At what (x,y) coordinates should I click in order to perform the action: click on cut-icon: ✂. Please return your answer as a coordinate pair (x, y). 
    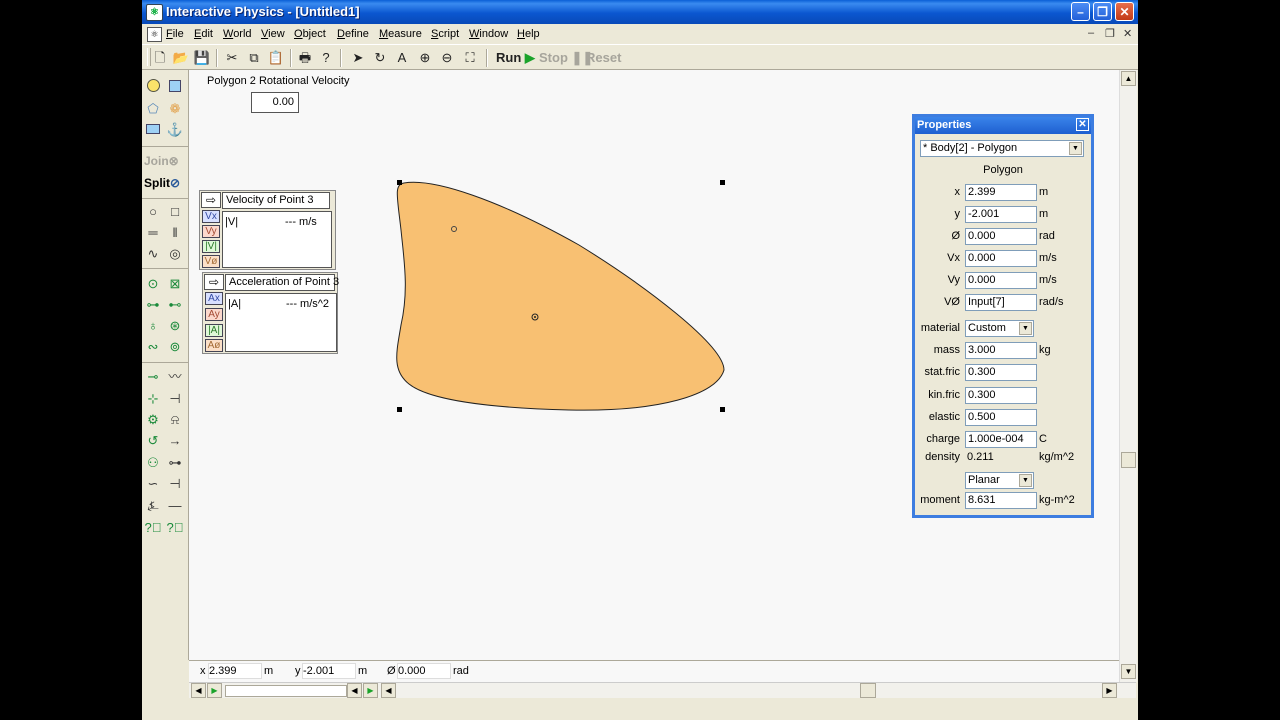
    Looking at the image, I should click on (232, 58).